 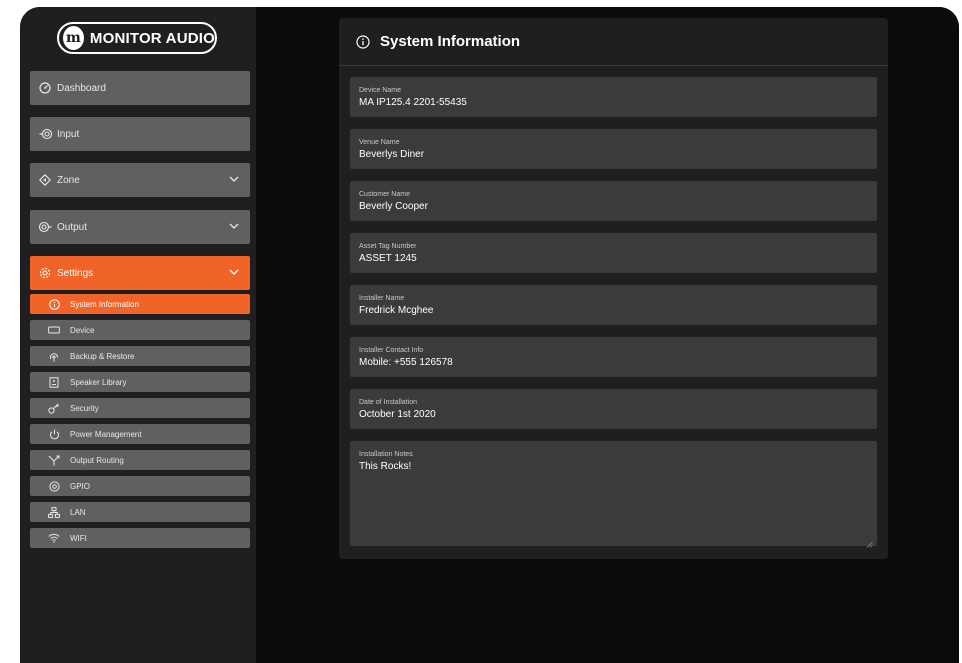 What do you see at coordinates (97, 460) in the screenshot?
I see `sidebar-subitem-label: Output Routing` at bounding box center [97, 460].